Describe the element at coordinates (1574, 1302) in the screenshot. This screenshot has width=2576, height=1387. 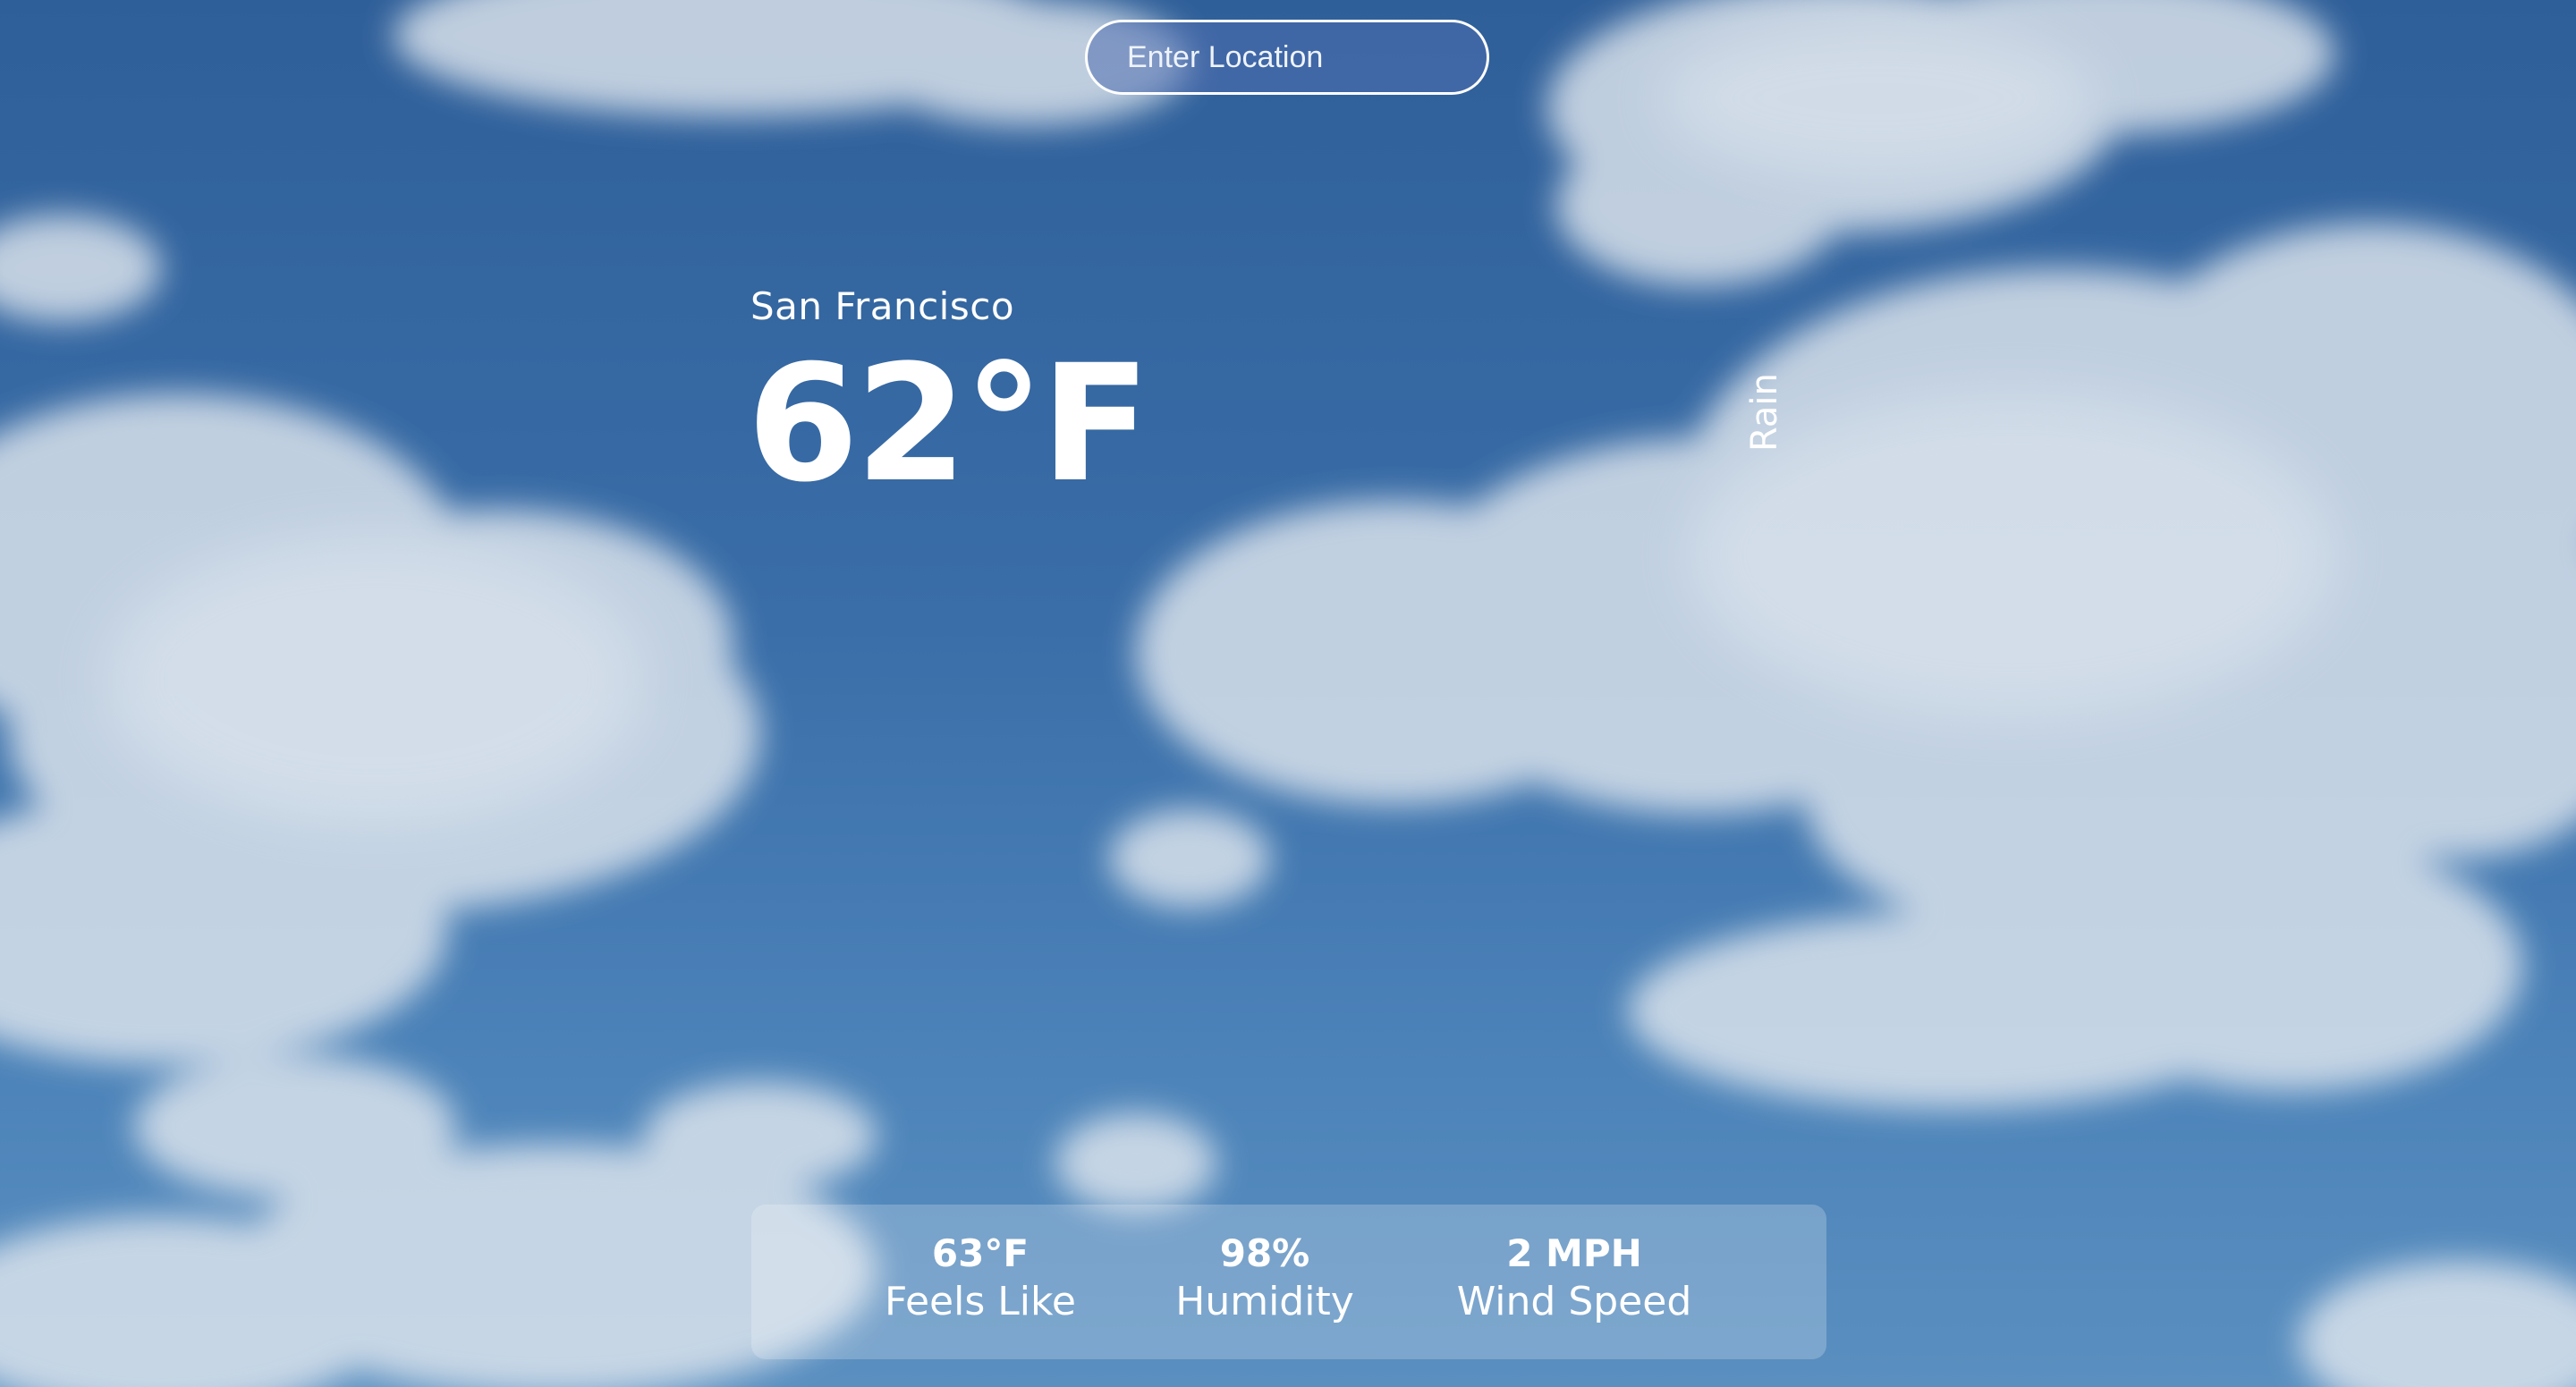
I see `wind-speed-label: Wind Speed` at that location.